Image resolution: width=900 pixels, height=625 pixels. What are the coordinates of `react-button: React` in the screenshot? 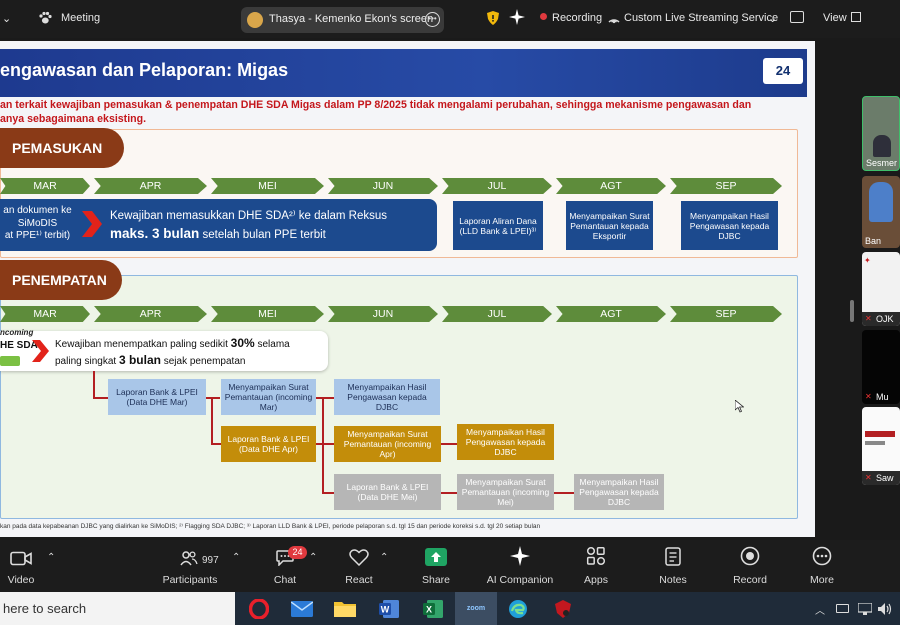 It's located at (359, 566).